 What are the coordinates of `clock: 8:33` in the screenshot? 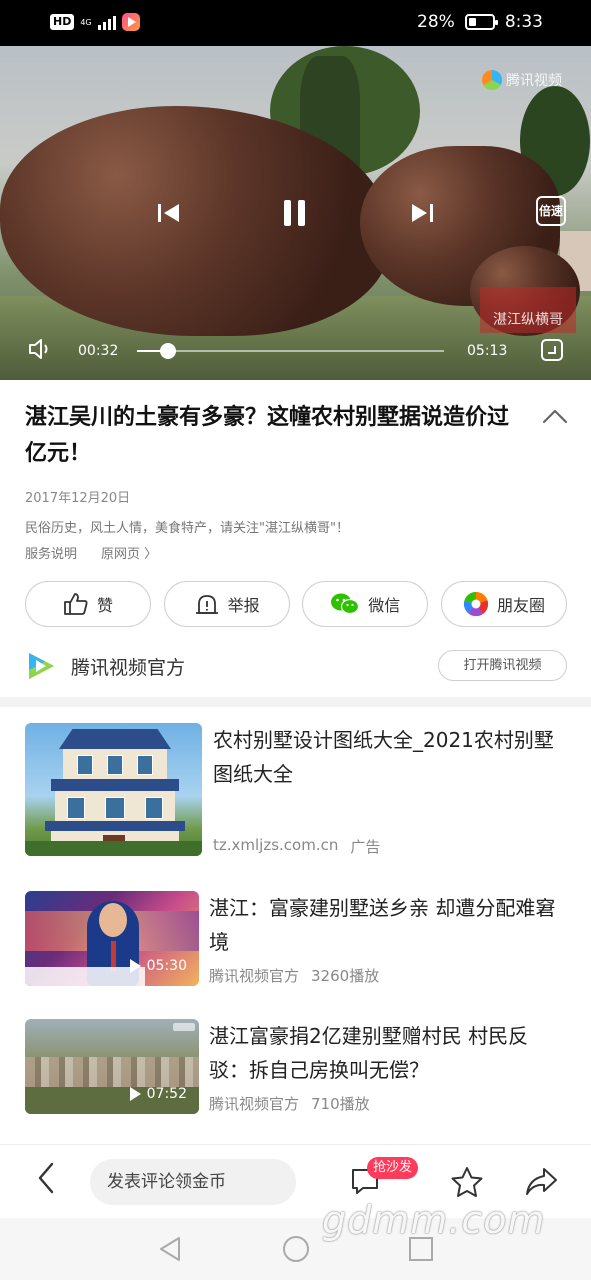 It's located at (523, 22).